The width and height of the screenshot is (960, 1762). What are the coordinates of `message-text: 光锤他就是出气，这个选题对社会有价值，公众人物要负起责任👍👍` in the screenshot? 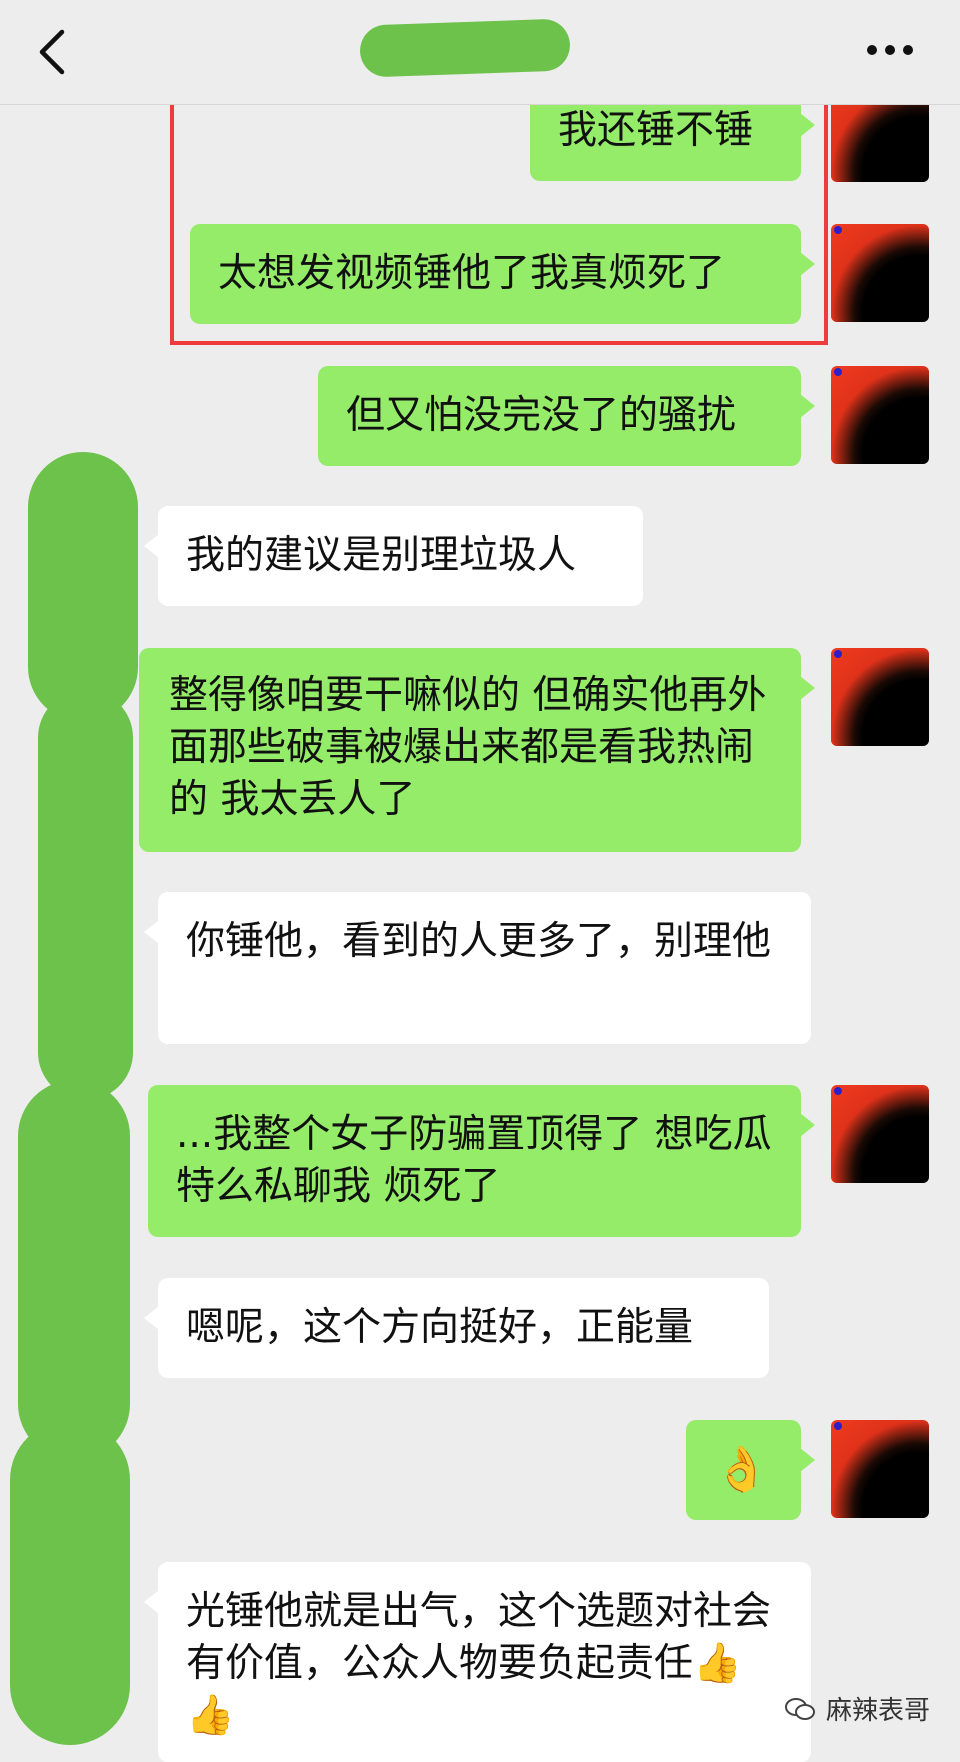 It's located at (479, 1663).